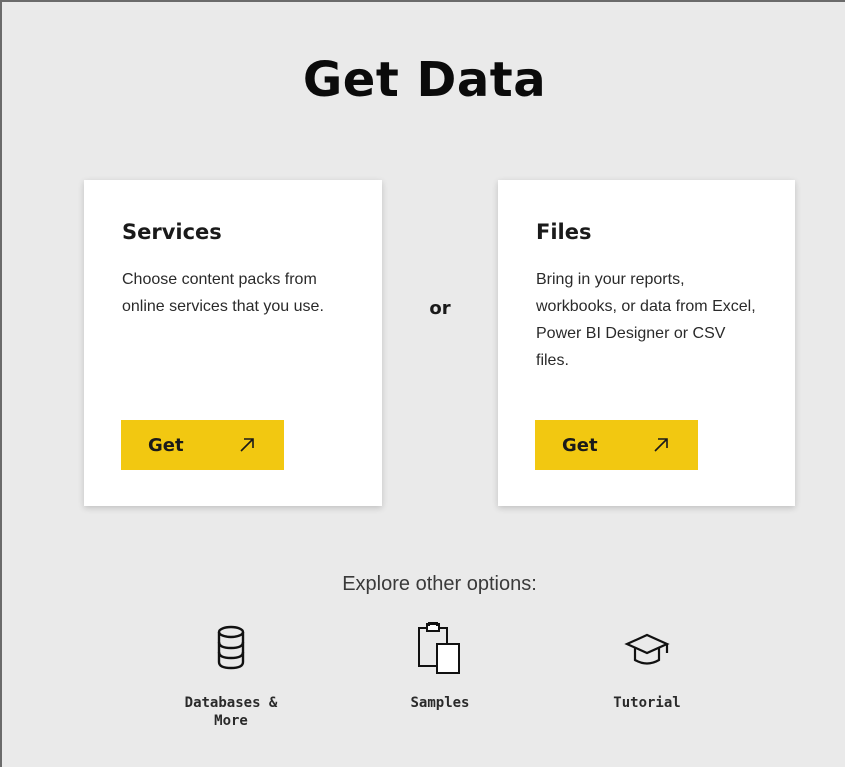  I want to click on services-get-label: Get, so click(166, 445).